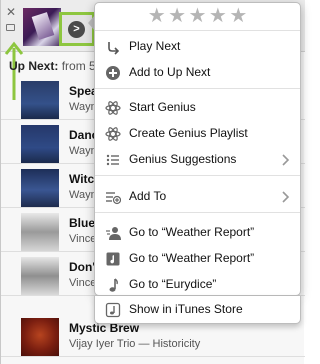  I want to click on menu-item-go-to-artist: Go to “Weather Report”, so click(197, 233).